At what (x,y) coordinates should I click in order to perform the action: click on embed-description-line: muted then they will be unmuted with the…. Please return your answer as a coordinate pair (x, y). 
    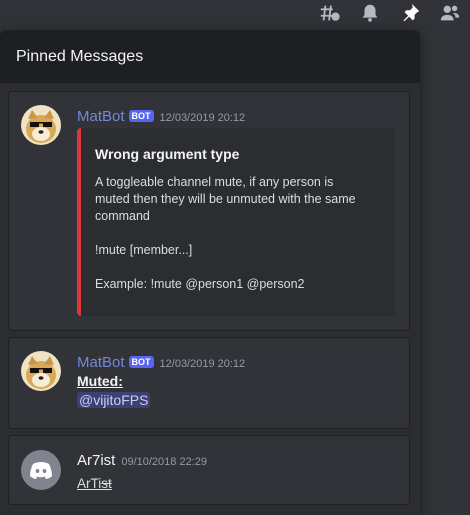
    Looking at the image, I should click on (225, 199).